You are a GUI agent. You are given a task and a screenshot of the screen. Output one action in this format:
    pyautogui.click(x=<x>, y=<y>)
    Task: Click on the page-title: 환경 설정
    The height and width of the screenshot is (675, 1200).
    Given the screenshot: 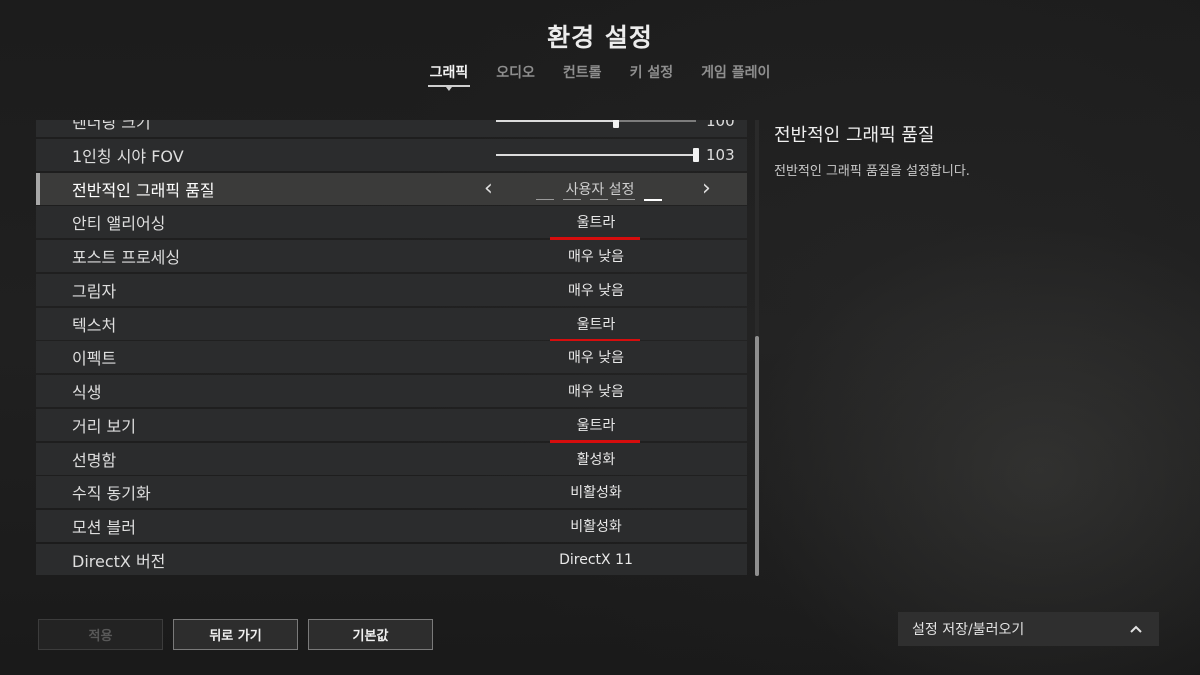 What is the action you would take?
    pyautogui.click(x=600, y=37)
    